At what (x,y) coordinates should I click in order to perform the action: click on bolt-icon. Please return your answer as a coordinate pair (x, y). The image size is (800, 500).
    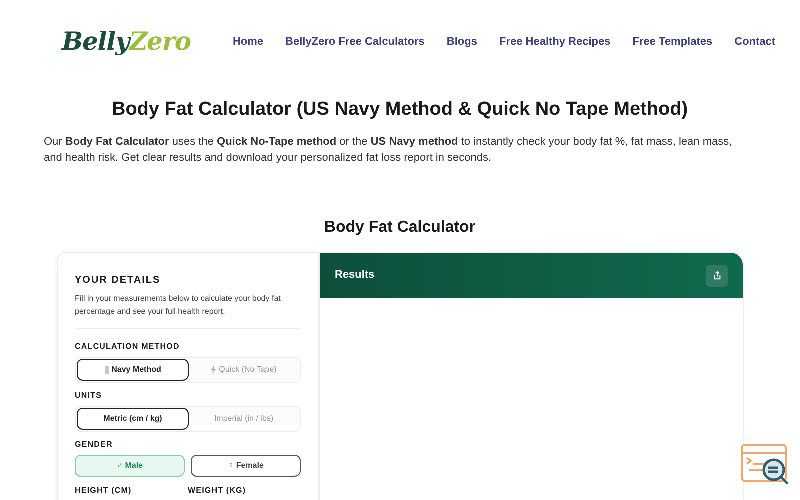
    Looking at the image, I should click on (213, 370).